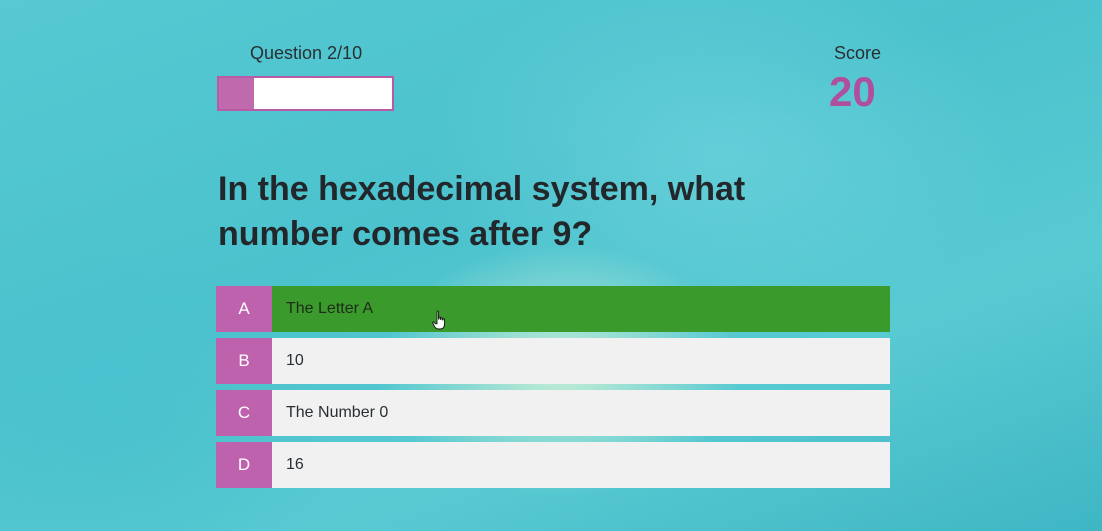  I want to click on answer-text: The Number 0, so click(337, 412).